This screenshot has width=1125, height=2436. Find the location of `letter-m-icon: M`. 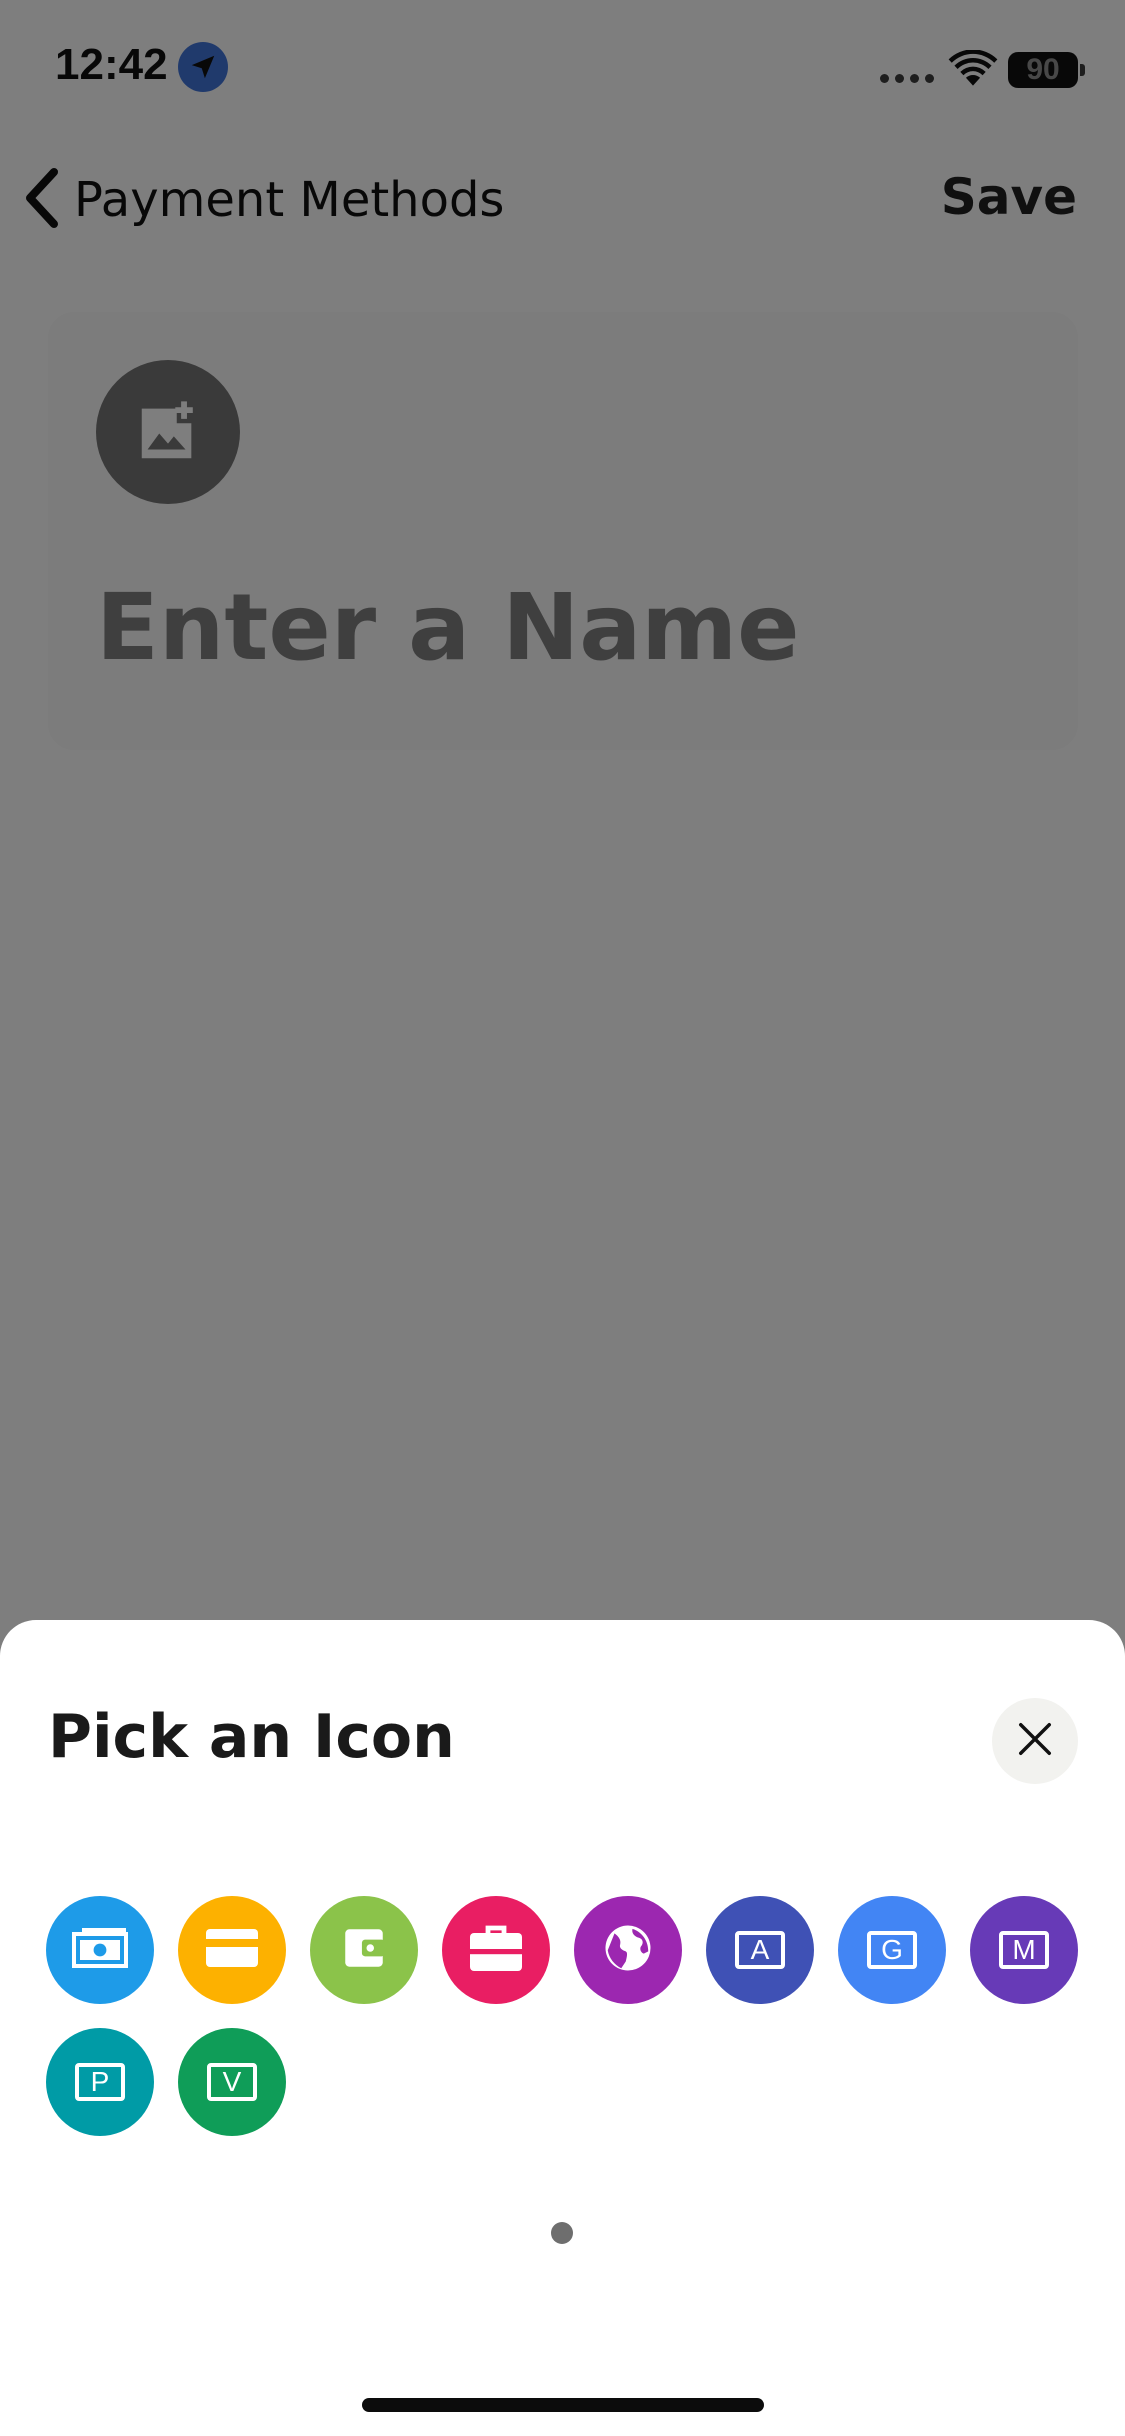

letter-m-icon: M is located at coordinates (1024, 1950).